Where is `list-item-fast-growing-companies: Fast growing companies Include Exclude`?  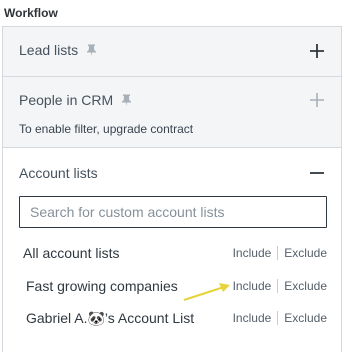
list-item-fast-growing-companies: Fast growing companies Include Exclude is located at coordinates (175, 286).